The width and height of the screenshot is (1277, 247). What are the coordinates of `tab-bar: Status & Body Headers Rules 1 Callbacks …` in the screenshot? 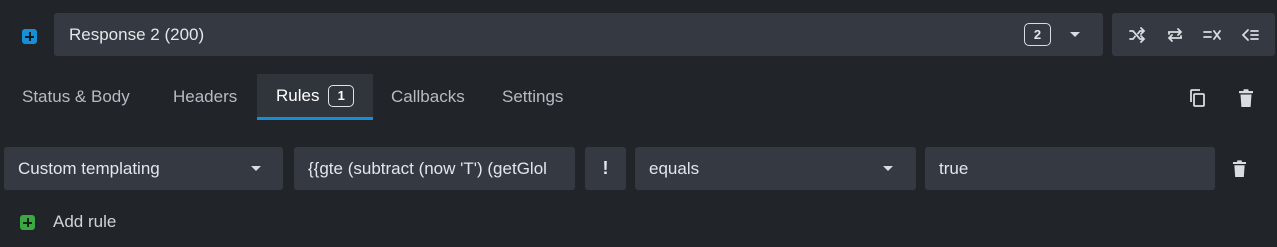 It's located at (350, 97).